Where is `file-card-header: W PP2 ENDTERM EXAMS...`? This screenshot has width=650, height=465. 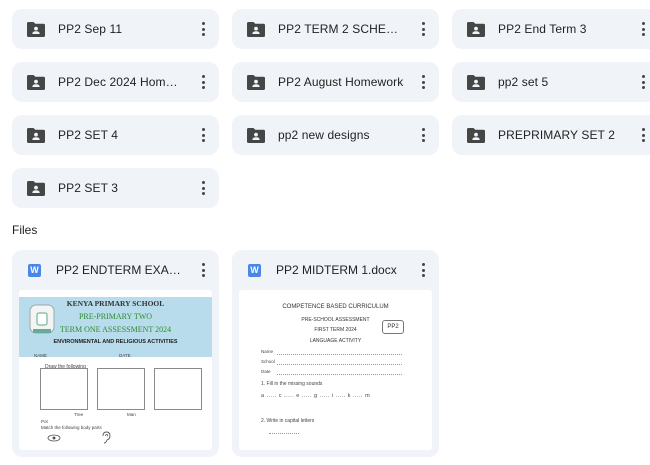
file-card-header: W PP2 ENDTERM EXAMS... is located at coordinates (115, 270).